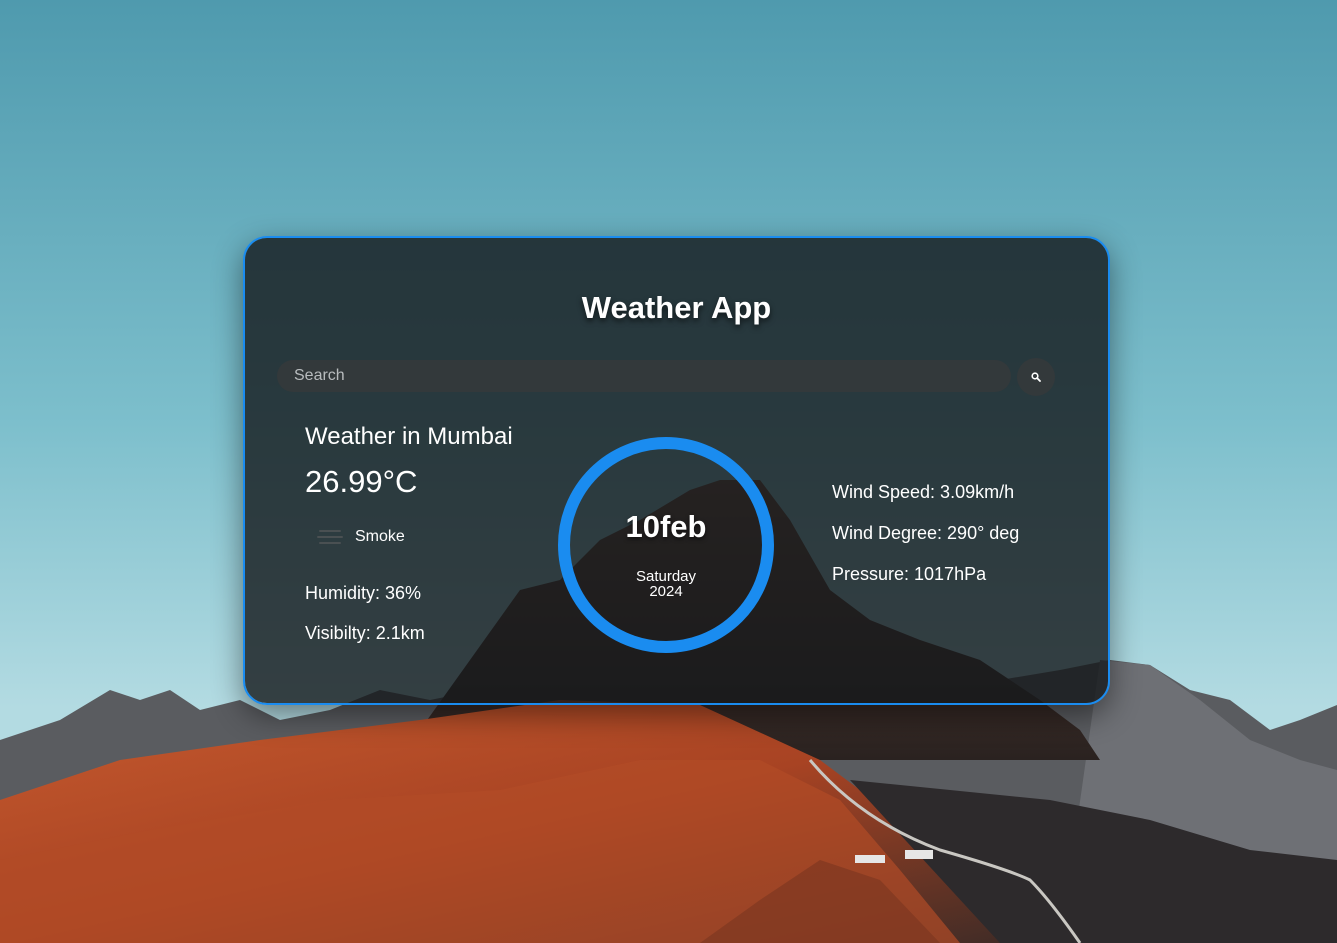  Describe the element at coordinates (380, 536) in the screenshot. I see `condition-label: Smoke` at that location.